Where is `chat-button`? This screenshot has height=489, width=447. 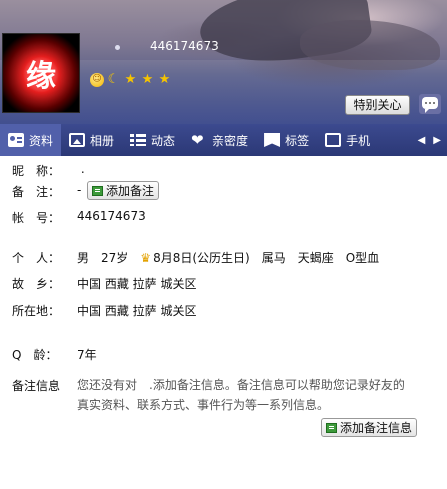 chat-button is located at coordinates (430, 104).